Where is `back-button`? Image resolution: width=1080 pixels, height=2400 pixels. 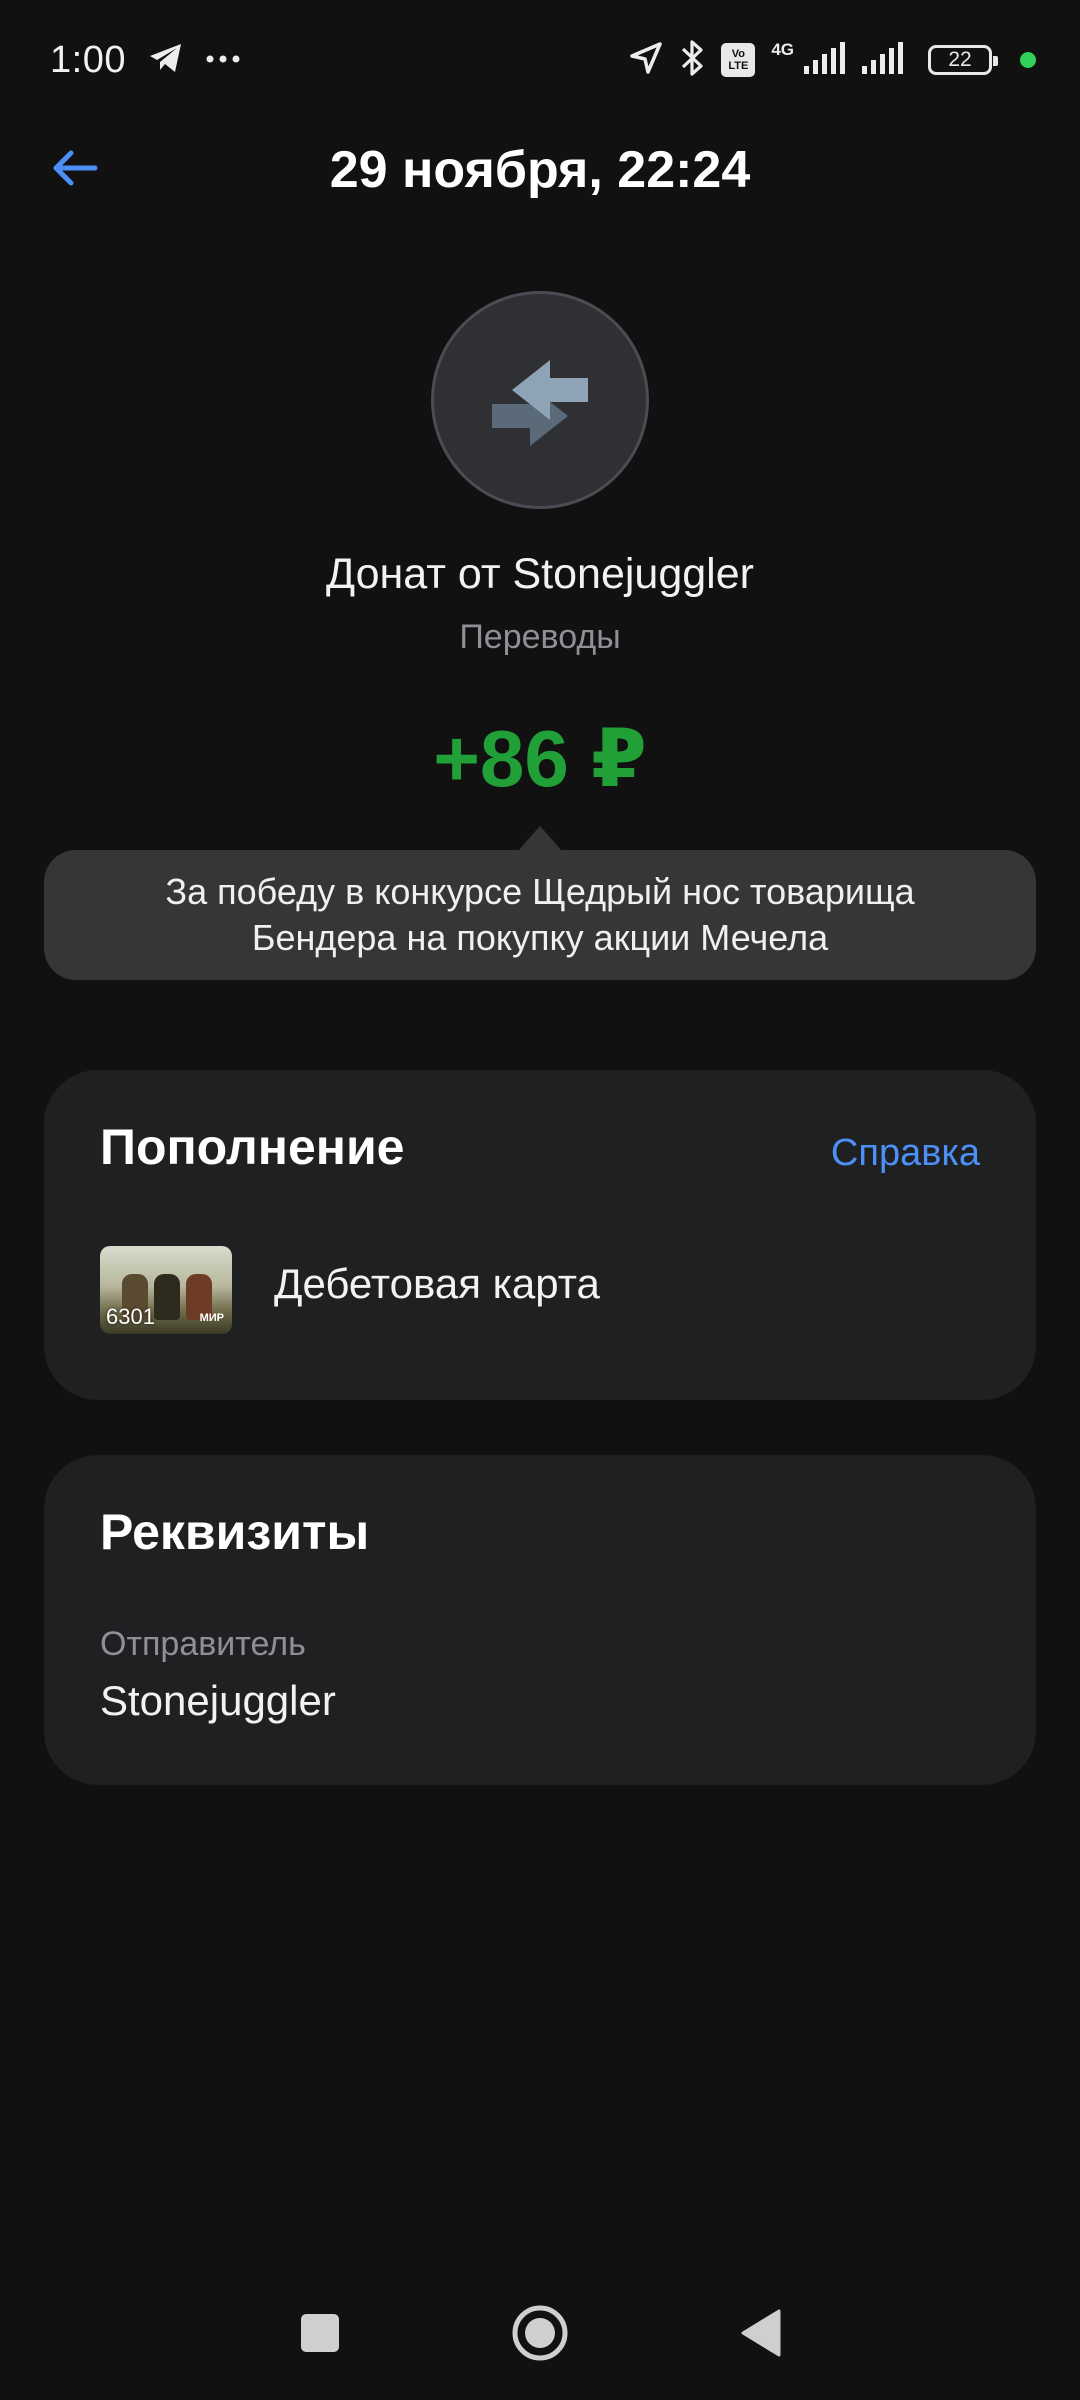
back-button is located at coordinates (75, 170).